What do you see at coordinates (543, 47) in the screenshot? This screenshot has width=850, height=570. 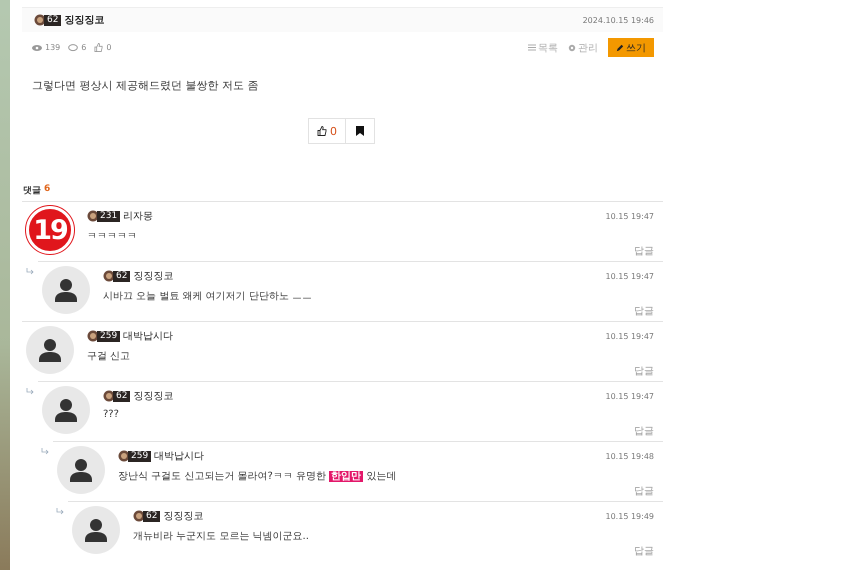 I see `list-link: 목록` at bounding box center [543, 47].